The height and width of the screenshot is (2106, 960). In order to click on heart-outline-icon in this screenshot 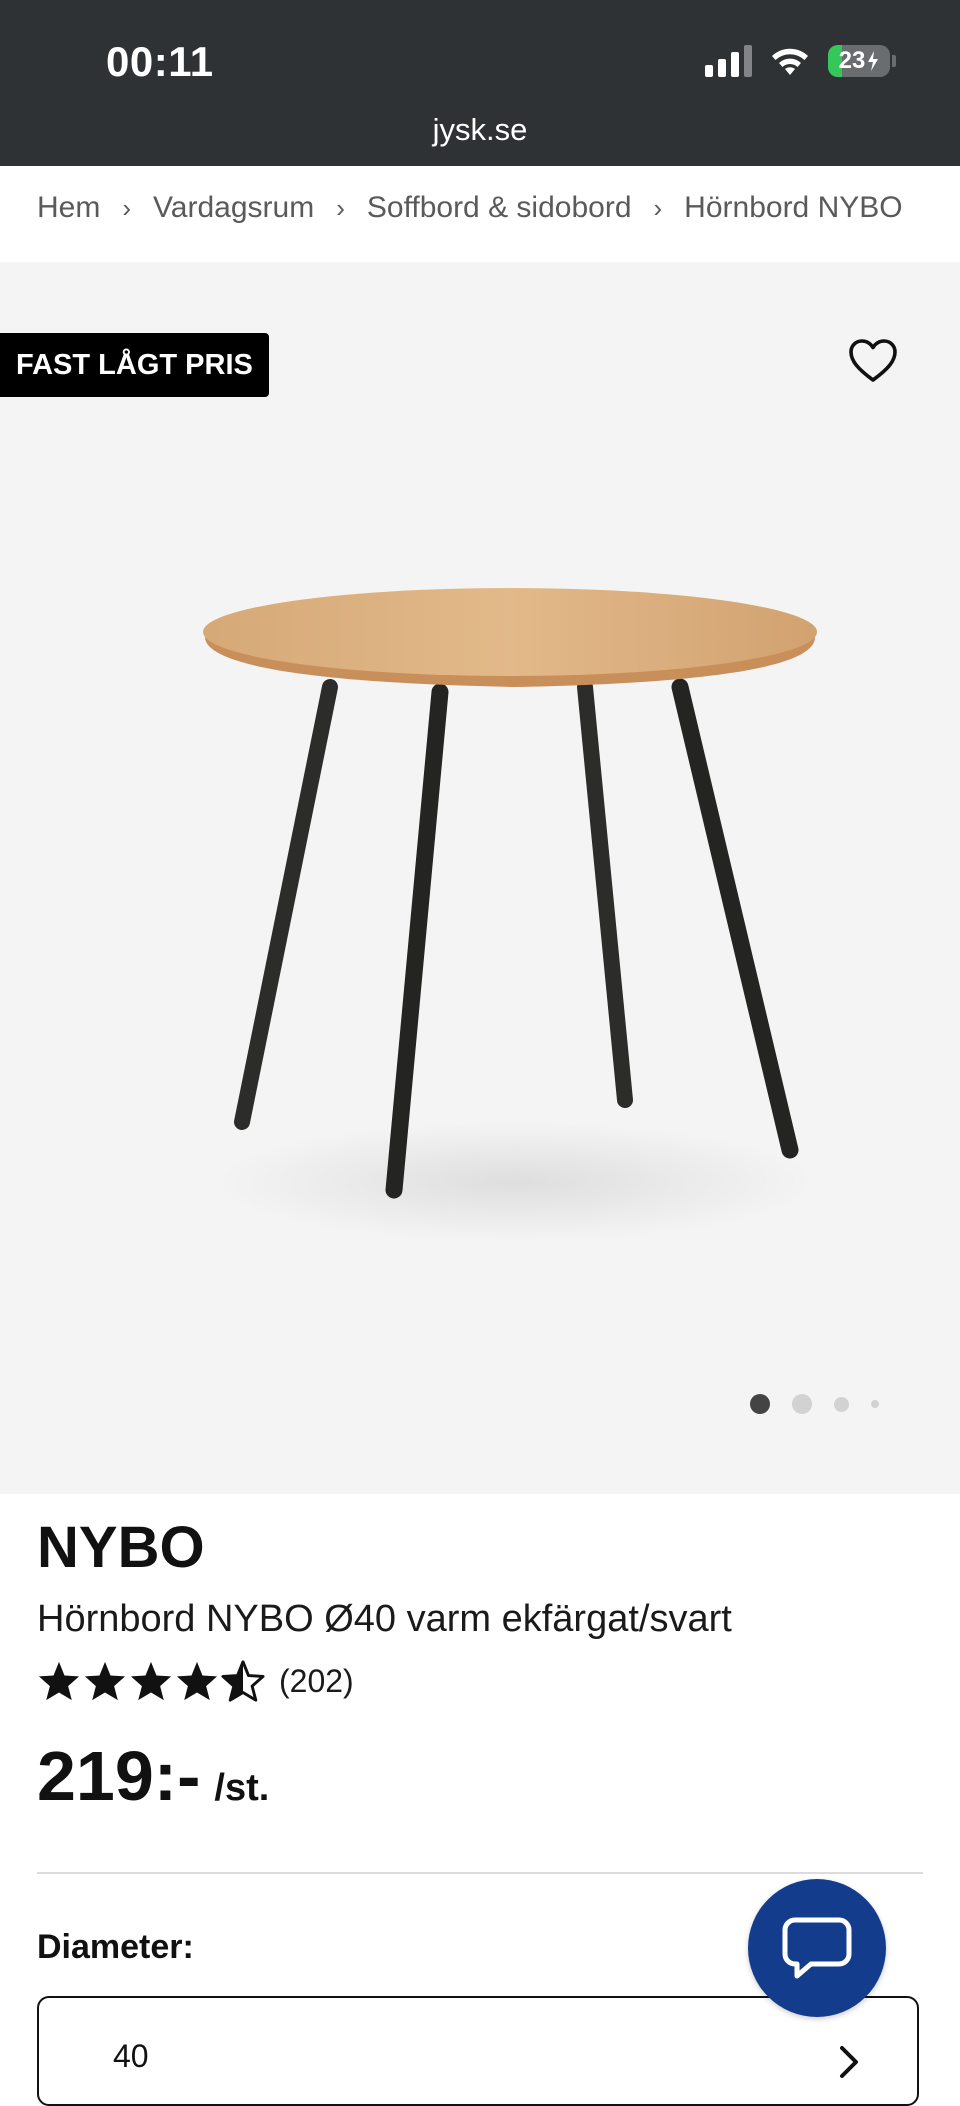, I will do `click(873, 361)`.